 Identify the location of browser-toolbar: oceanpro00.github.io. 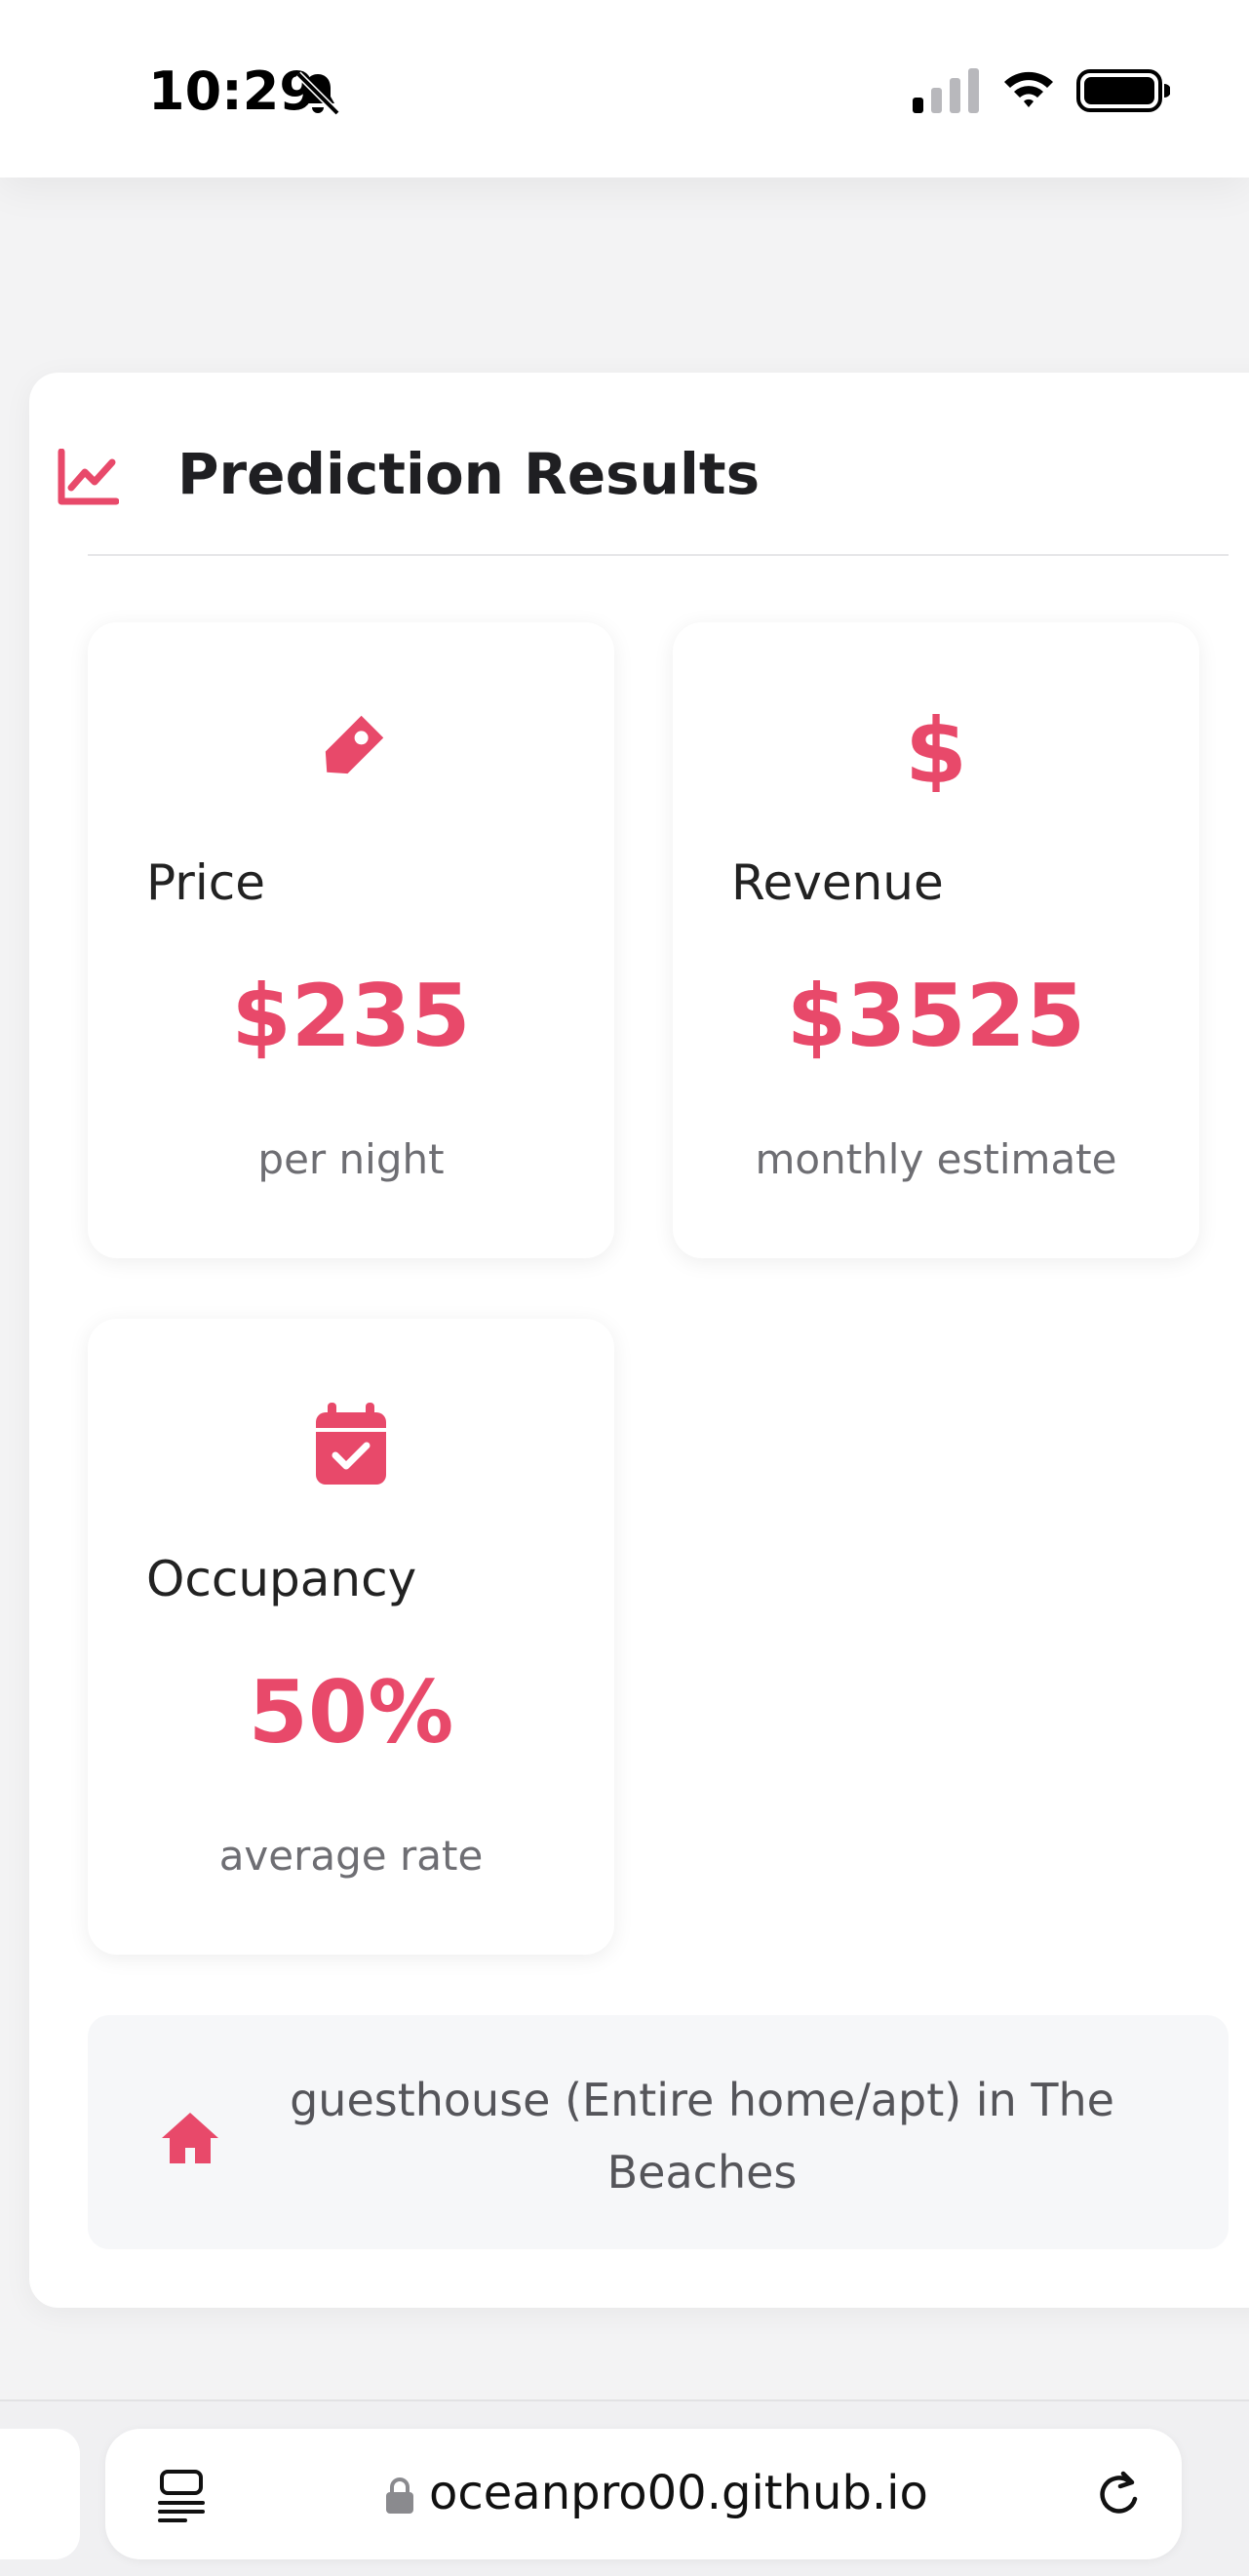
(624, 2487).